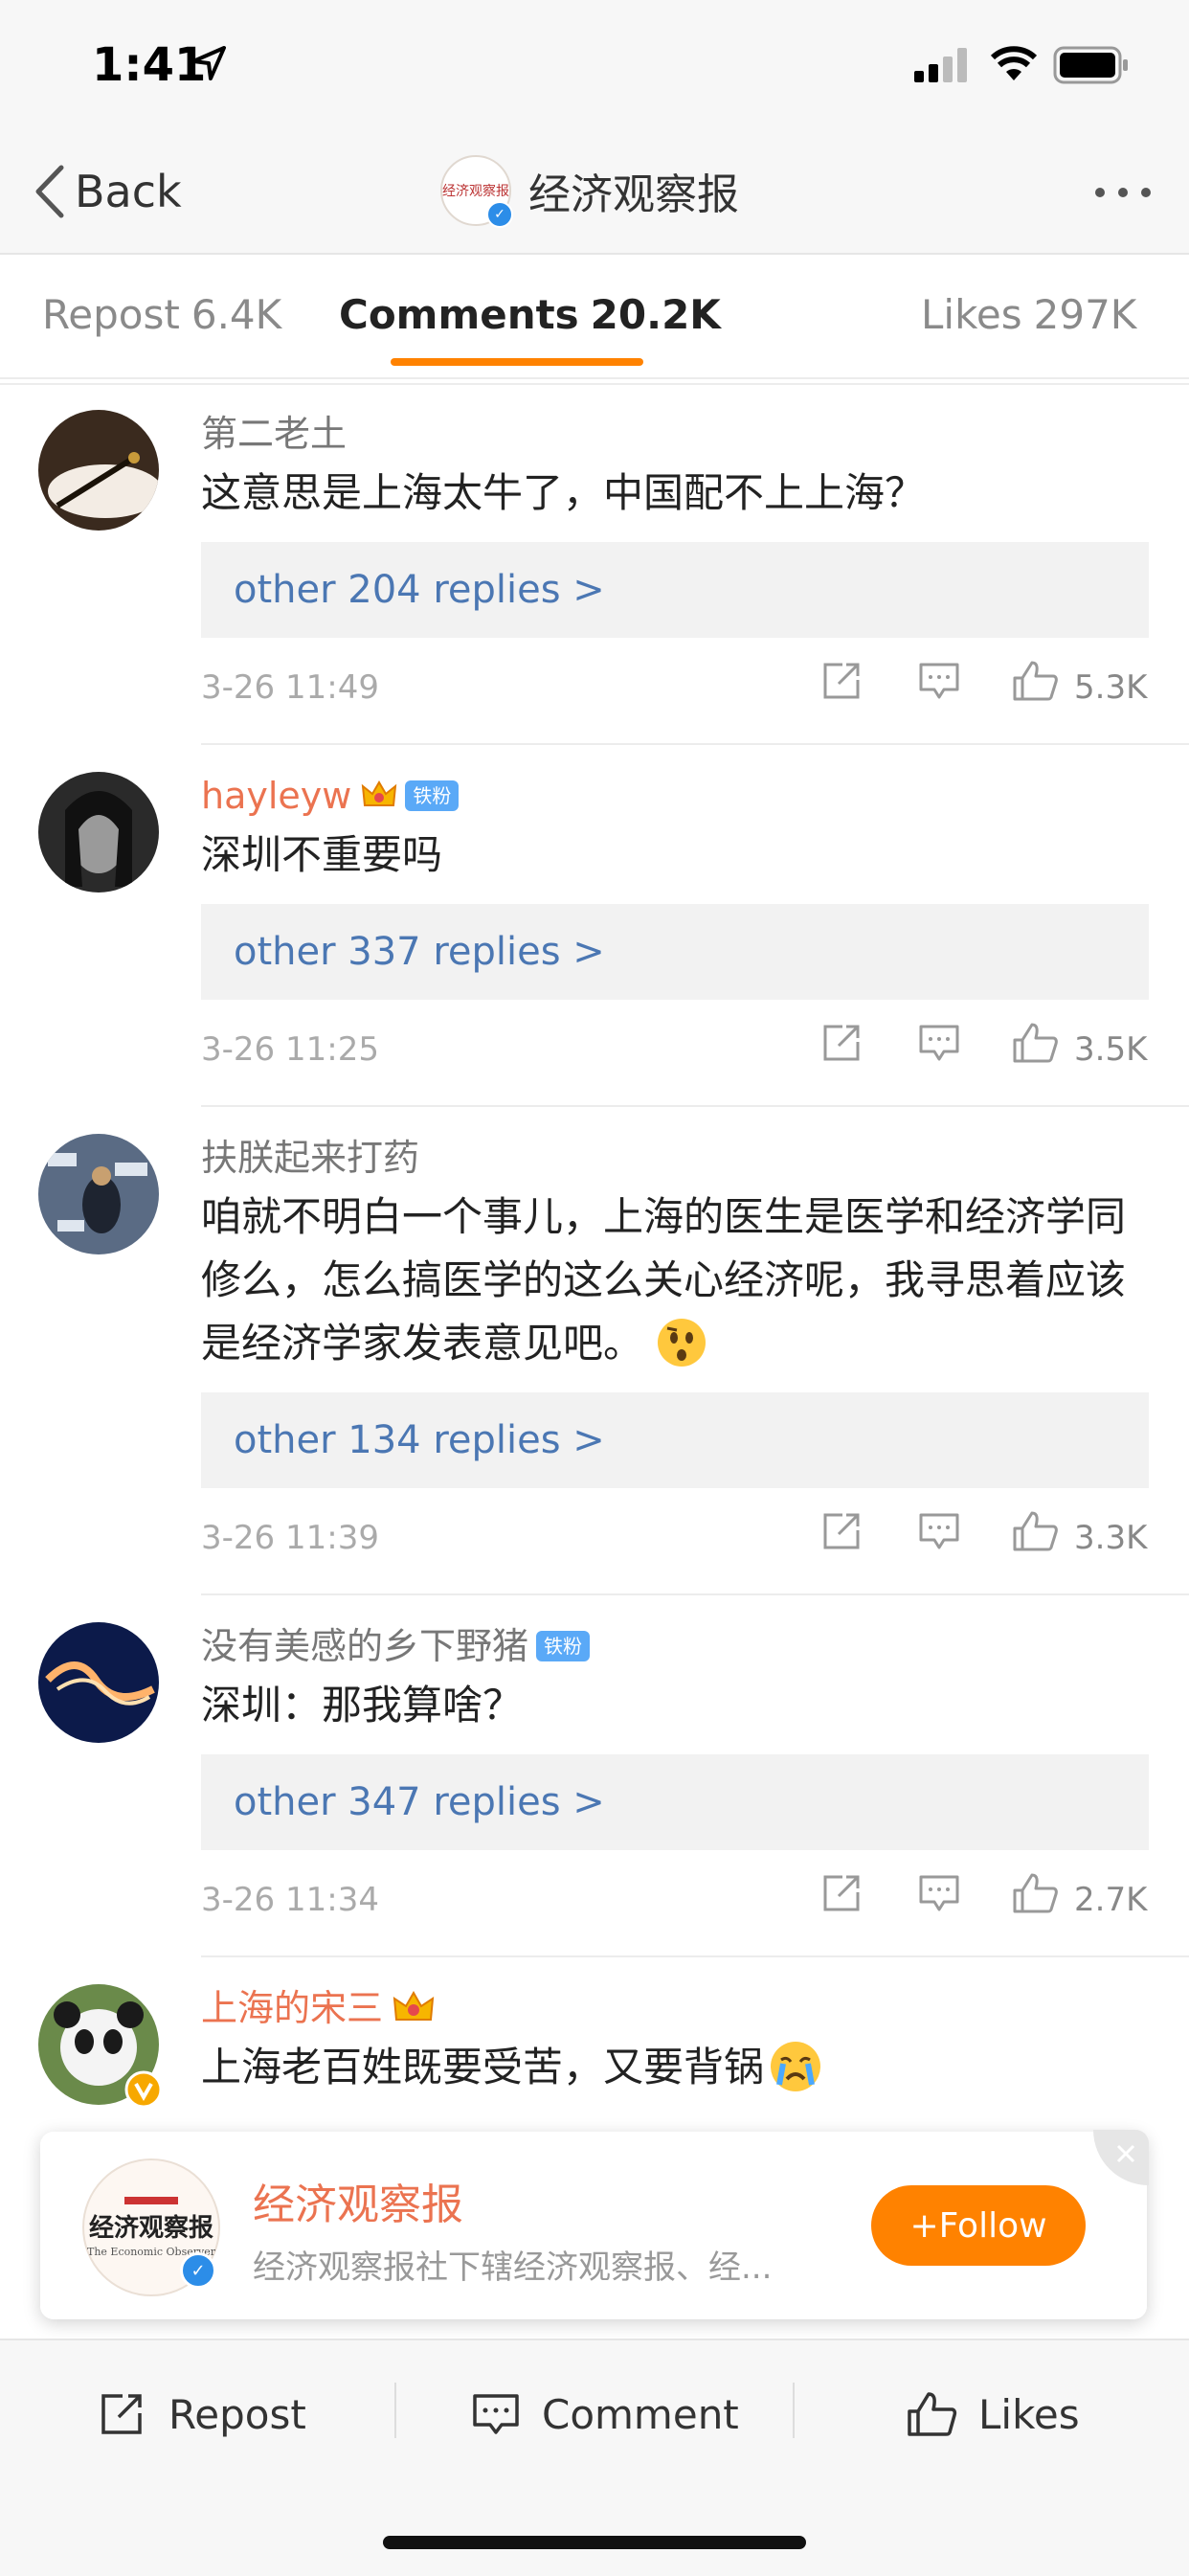 The width and height of the screenshot is (1189, 2576). What do you see at coordinates (675, 434) in the screenshot?
I see `comment-username: 第二老土` at bounding box center [675, 434].